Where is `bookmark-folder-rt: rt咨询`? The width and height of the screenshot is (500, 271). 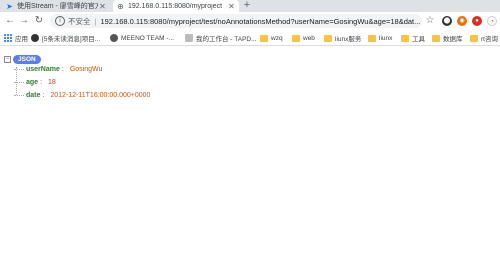 bookmark-folder-rt: rt咨询 is located at coordinates (484, 38).